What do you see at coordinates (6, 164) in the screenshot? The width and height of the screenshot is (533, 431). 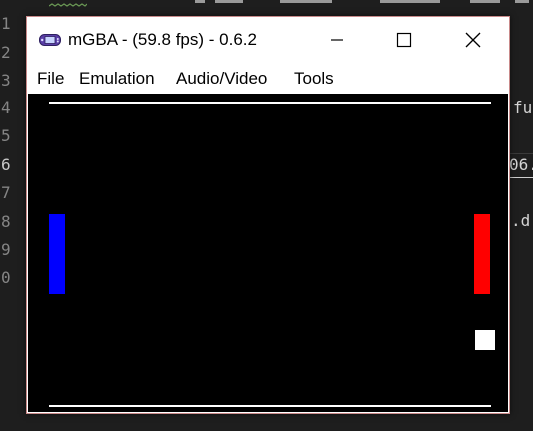 I see `line-number-active: 6` at bounding box center [6, 164].